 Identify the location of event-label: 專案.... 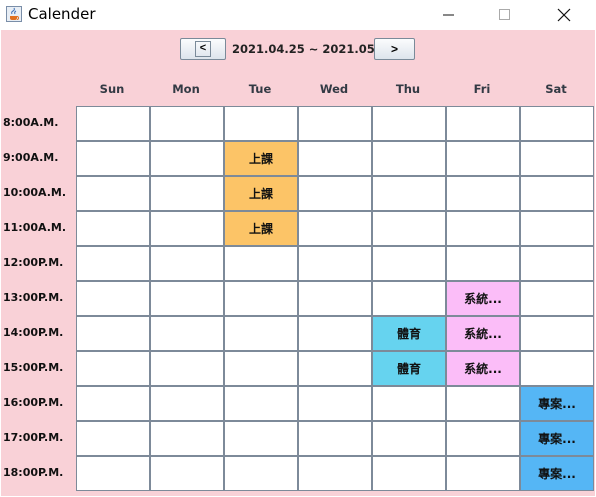
(557, 439).